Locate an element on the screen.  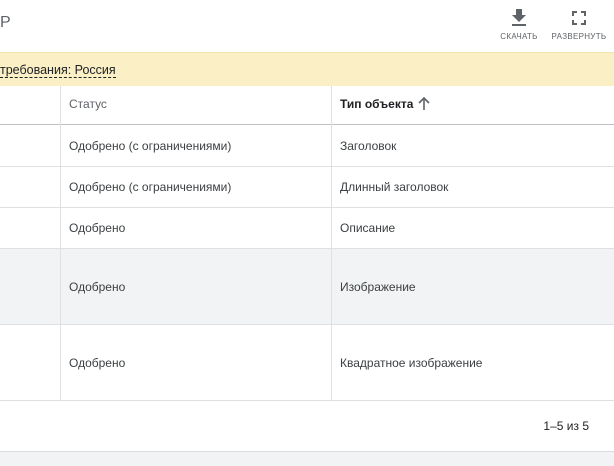
pagination-status: 1–5 из 5 is located at coordinates (566, 426).